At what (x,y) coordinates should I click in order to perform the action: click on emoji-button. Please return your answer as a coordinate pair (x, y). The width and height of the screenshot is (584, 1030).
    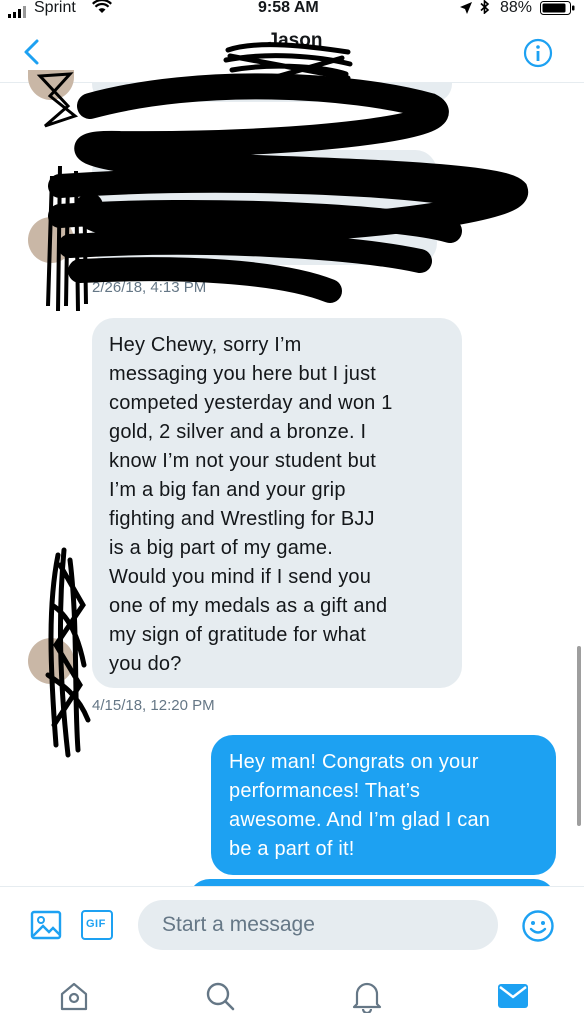
    Looking at the image, I should click on (538, 926).